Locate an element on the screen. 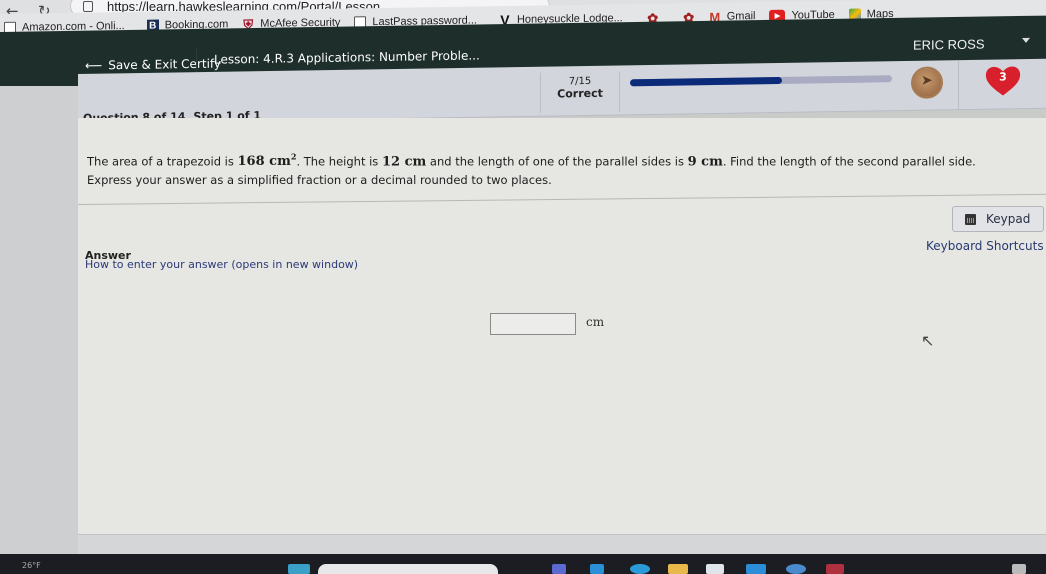 The width and height of the screenshot is (1046, 574). mouse-cursor-icon: ↖ is located at coordinates (928, 340).